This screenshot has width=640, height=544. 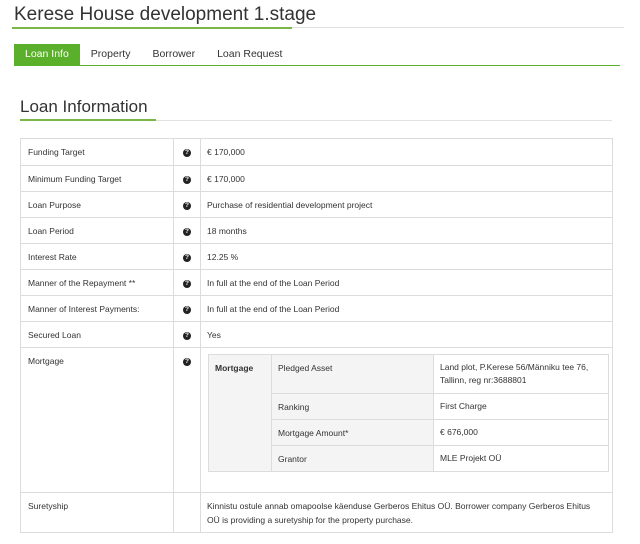 I want to click on row-label: Loan Period, so click(x=97, y=230).